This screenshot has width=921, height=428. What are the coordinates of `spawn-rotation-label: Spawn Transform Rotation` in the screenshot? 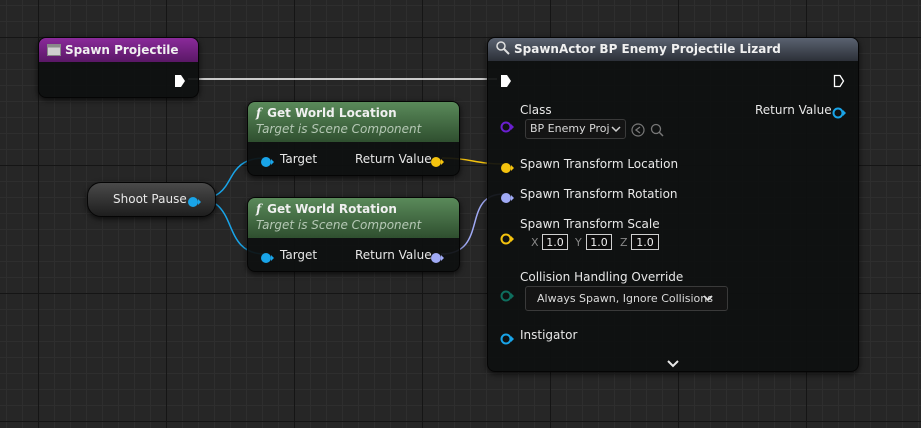 It's located at (599, 194).